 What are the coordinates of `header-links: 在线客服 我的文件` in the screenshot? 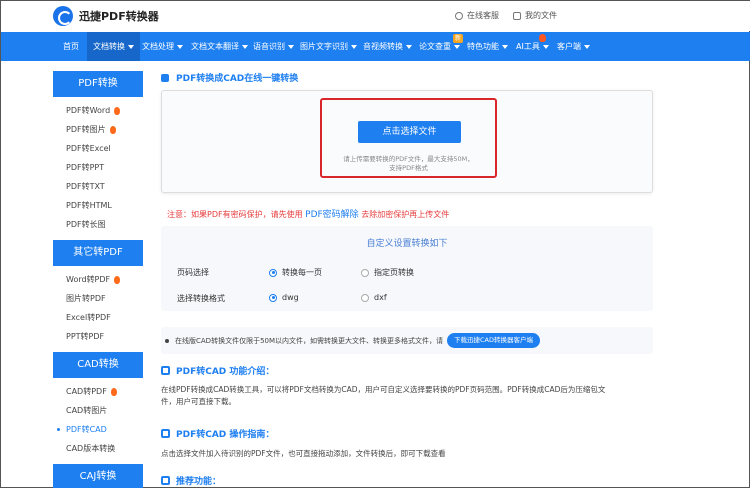 It's located at (499, 15).